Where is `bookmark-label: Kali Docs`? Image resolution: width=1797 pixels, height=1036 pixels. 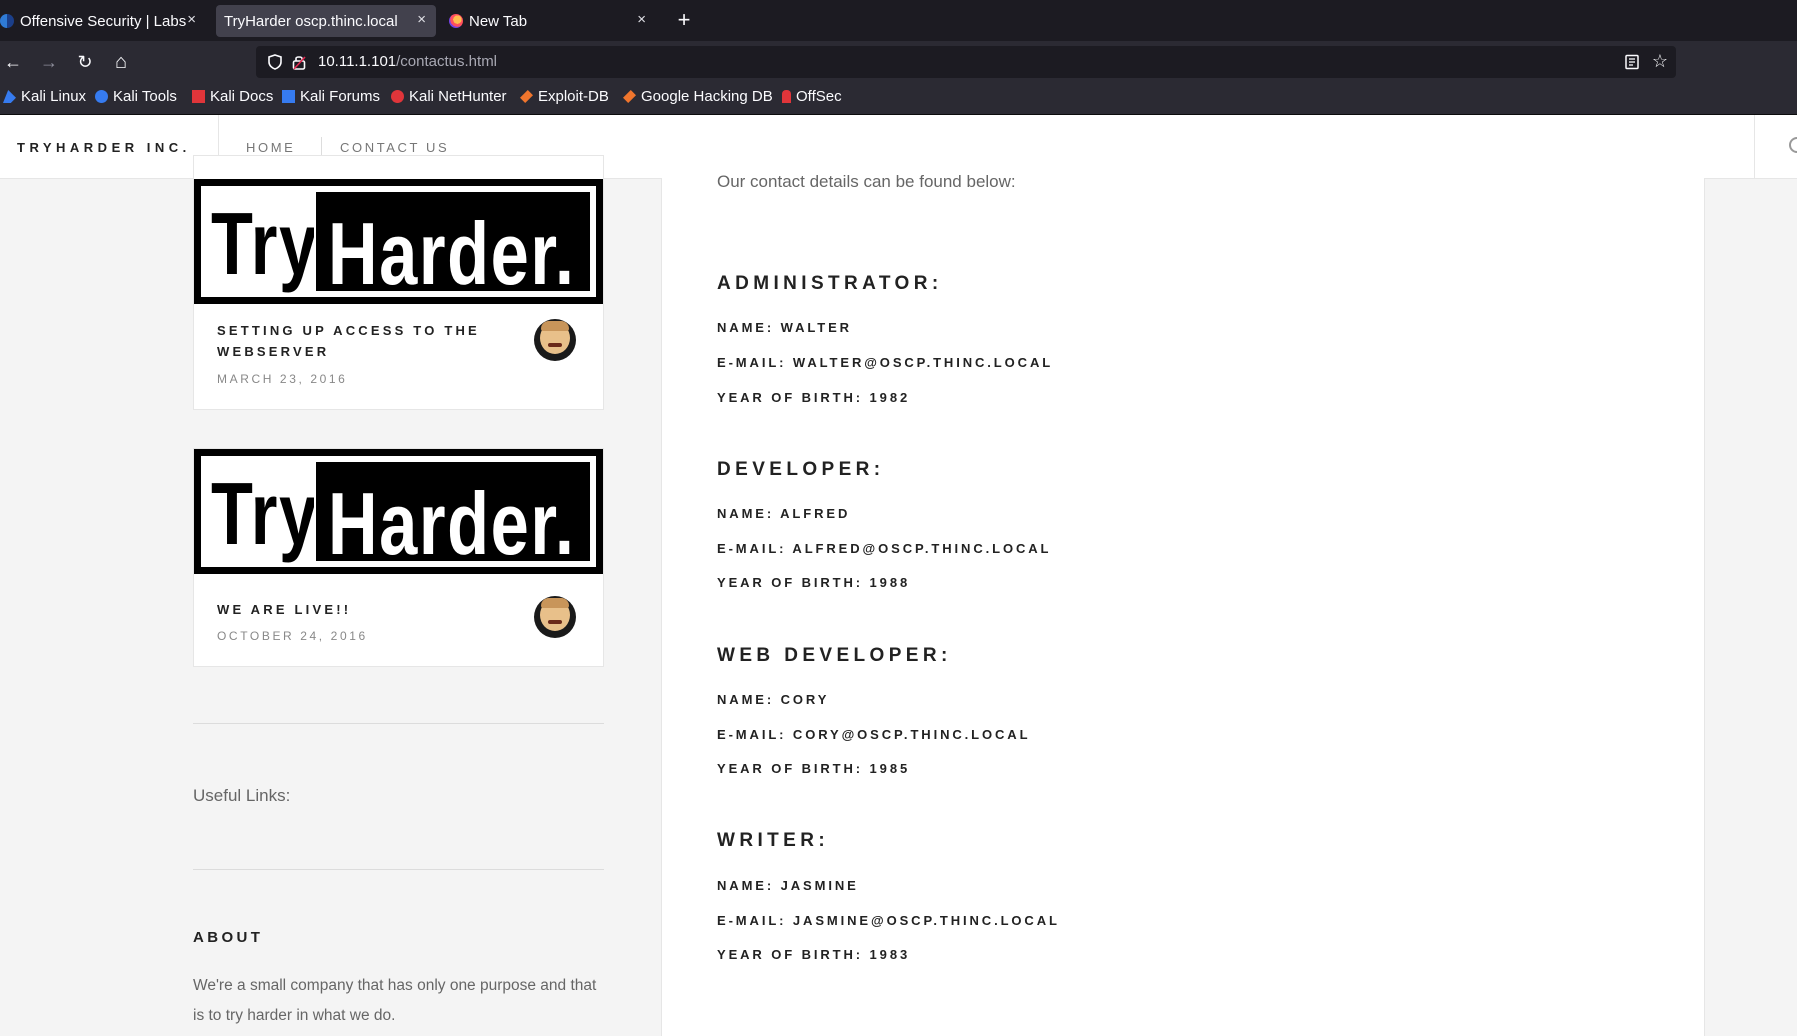
bookmark-label: Kali Docs is located at coordinates (242, 96).